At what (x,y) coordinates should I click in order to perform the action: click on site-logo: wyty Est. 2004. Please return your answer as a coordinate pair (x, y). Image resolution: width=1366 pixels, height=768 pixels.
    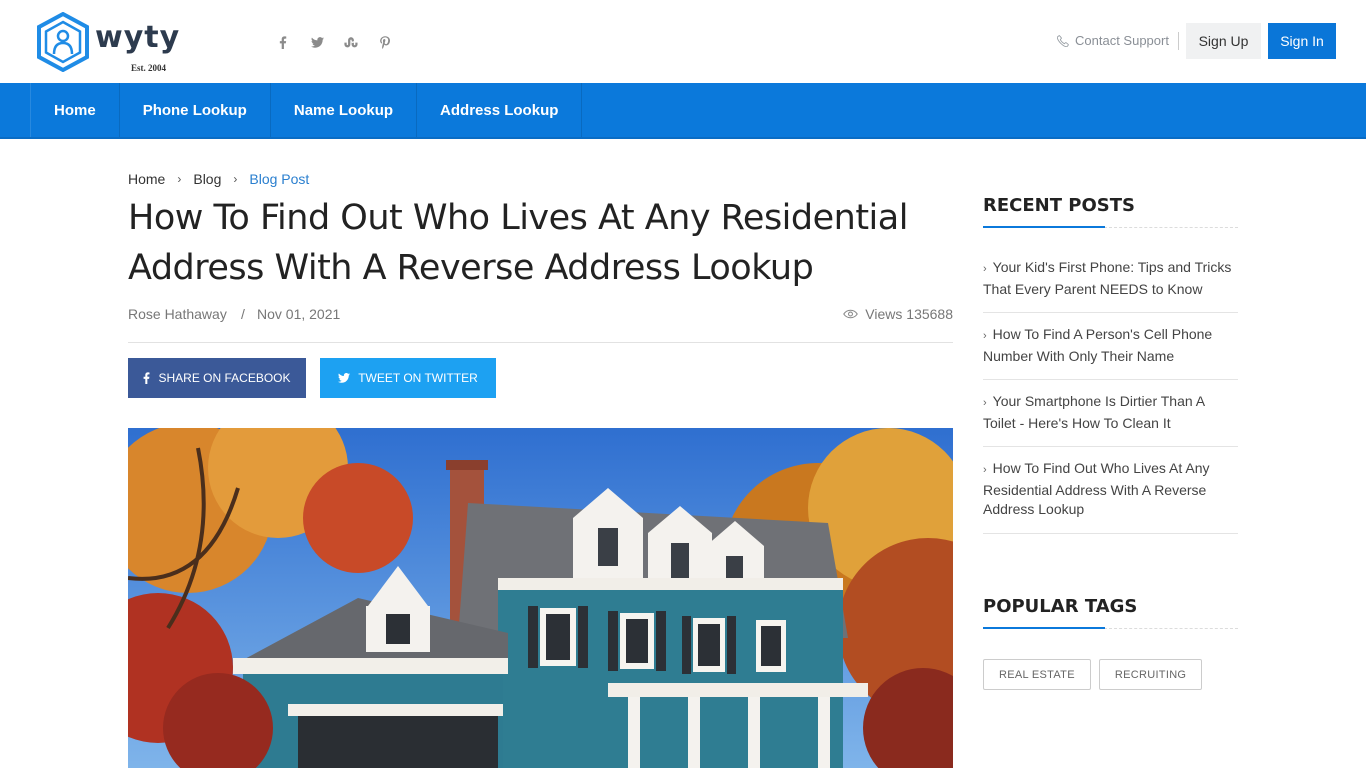
    Looking at the image, I should click on (107, 43).